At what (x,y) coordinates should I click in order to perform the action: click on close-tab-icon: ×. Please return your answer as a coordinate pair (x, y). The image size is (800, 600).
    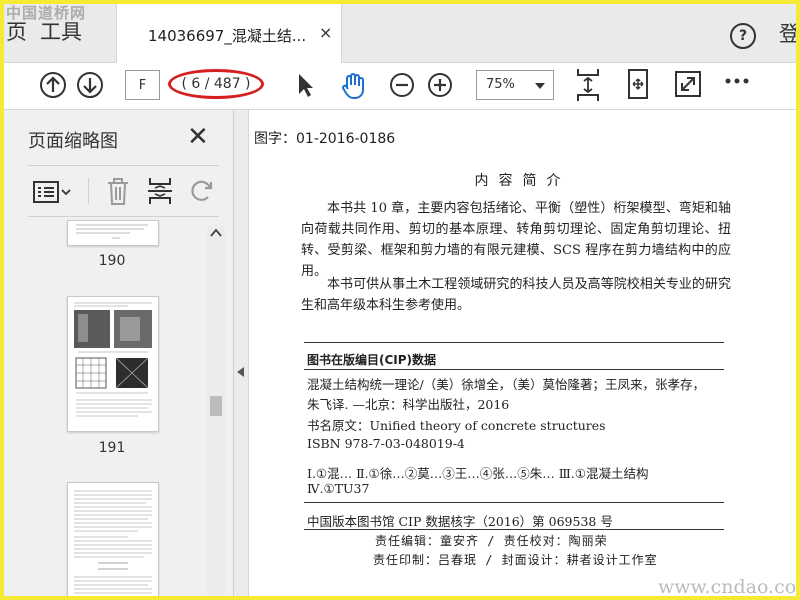
    Looking at the image, I should click on (325, 32).